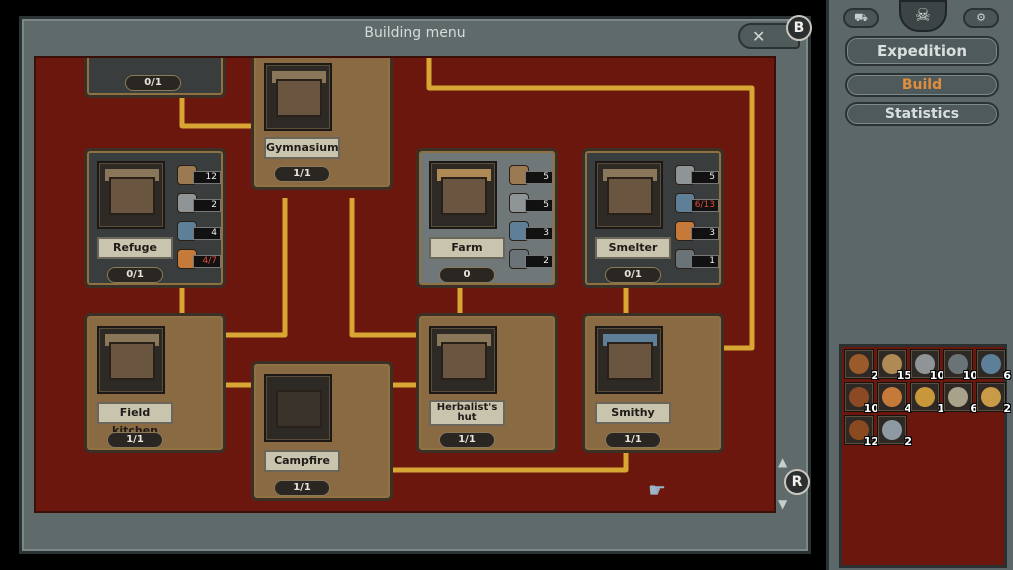 The height and width of the screenshot is (570, 1013). Describe the element at coordinates (925, 397) in the screenshot. I see `herb-icon` at that location.